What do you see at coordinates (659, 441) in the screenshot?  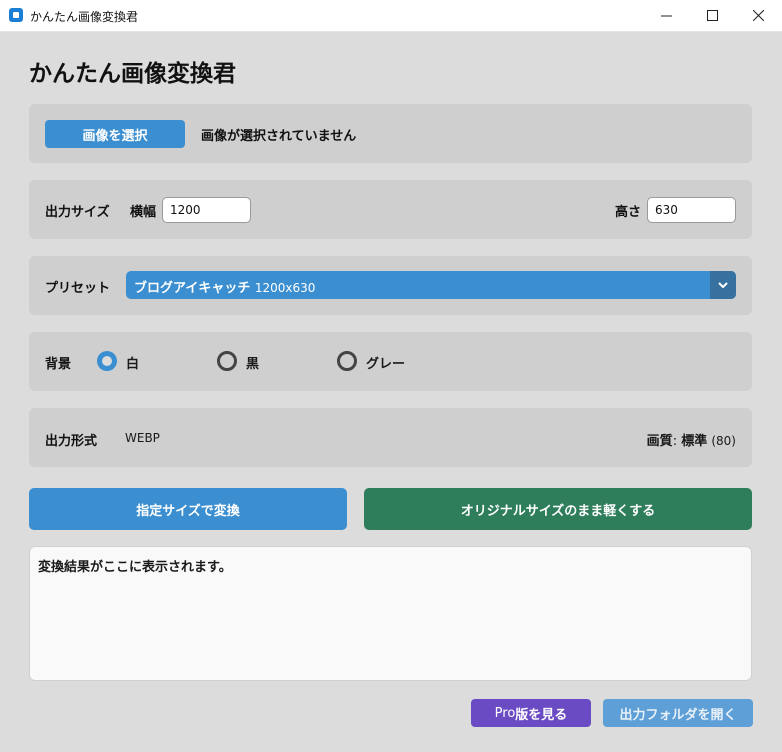 I see `quality-label: 画質` at bounding box center [659, 441].